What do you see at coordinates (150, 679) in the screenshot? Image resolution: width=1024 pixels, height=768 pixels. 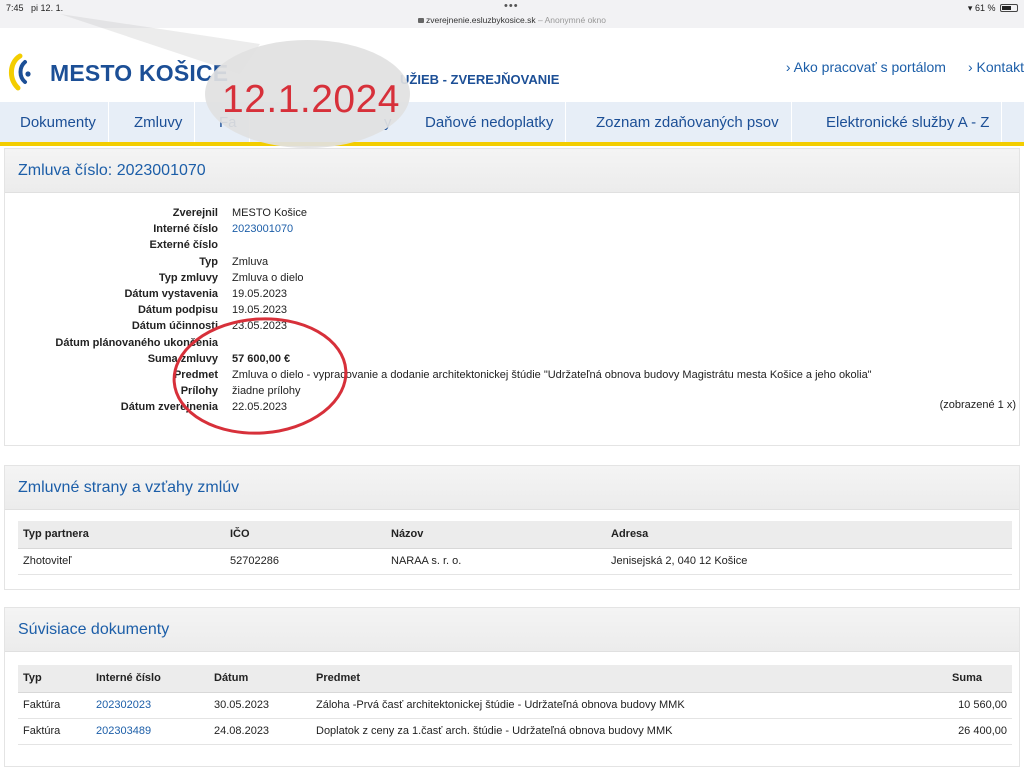 I see `col-internal-number: Interné číslo` at bounding box center [150, 679].